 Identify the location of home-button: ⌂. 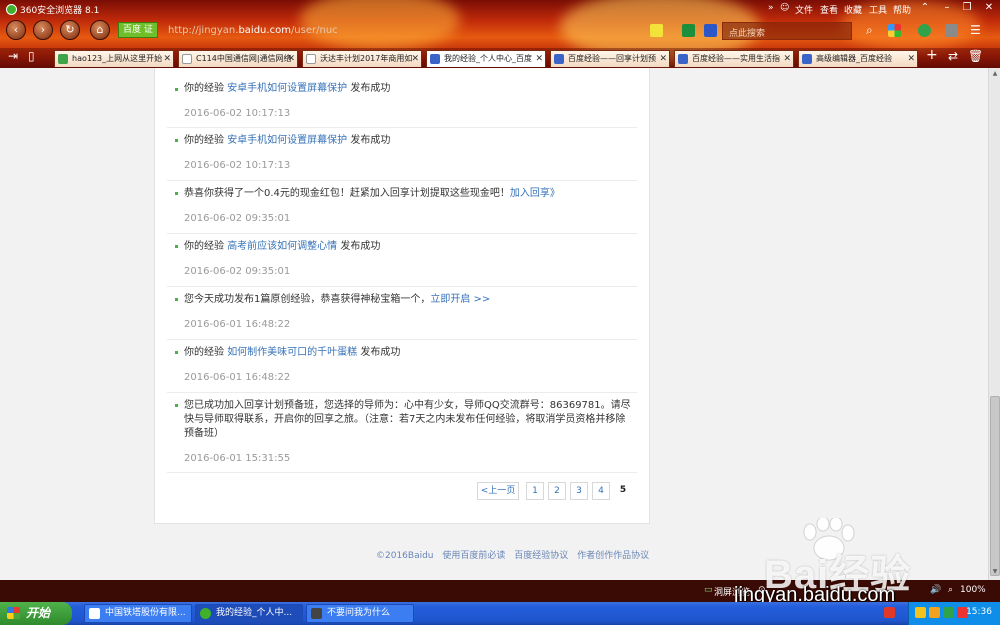
(100, 30).